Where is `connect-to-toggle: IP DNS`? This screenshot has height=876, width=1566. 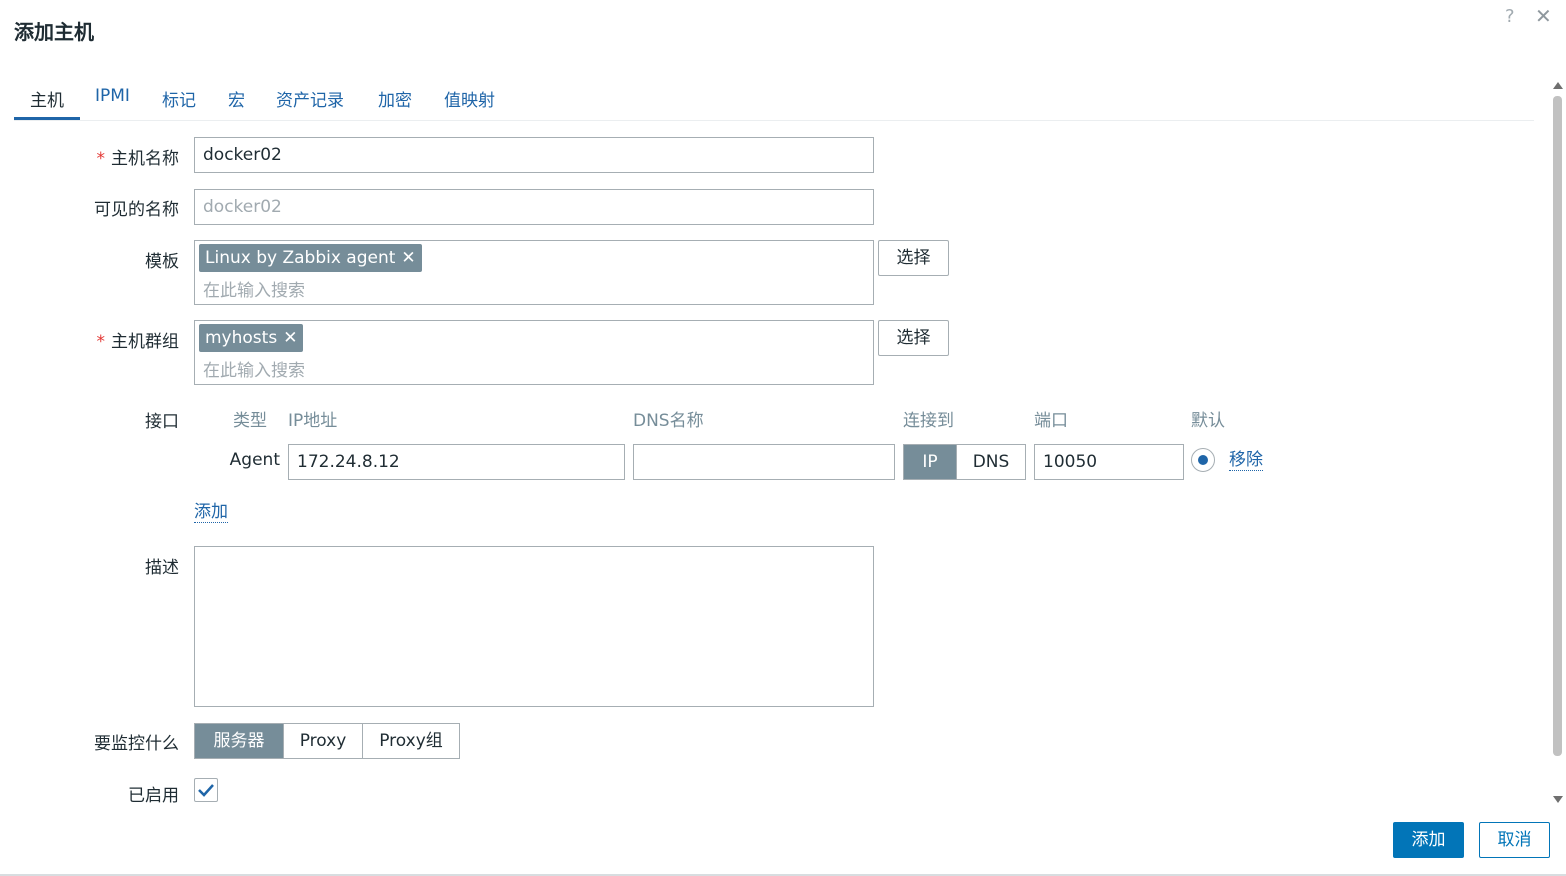
connect-to-toggle: IP DNS is located at coordinates (964, 462).